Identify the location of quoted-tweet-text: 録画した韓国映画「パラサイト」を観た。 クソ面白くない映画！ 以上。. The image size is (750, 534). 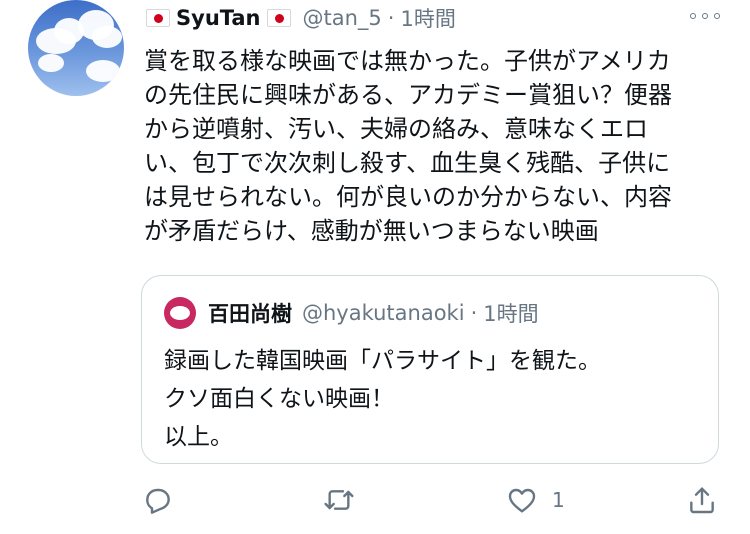
(382, 399).